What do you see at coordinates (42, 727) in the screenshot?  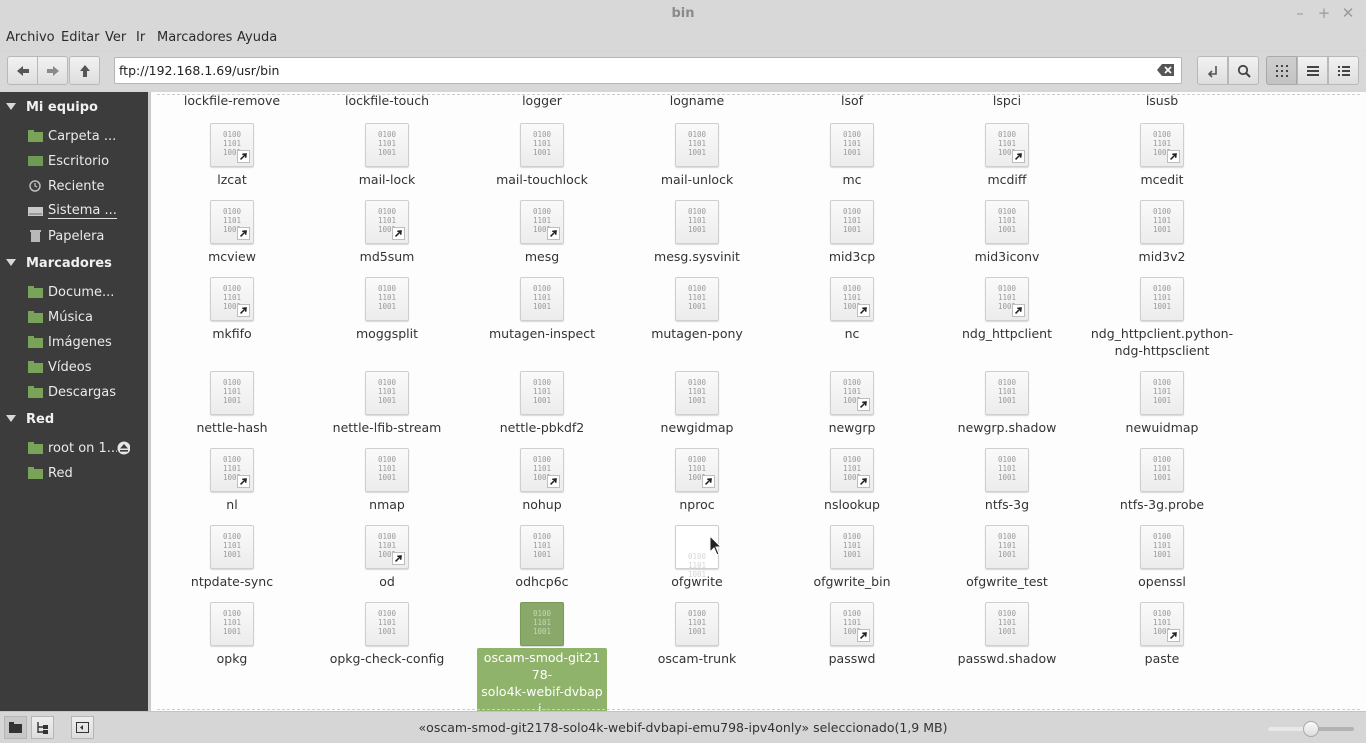 I see `show-tree-button` at bounding box center [42, 727].